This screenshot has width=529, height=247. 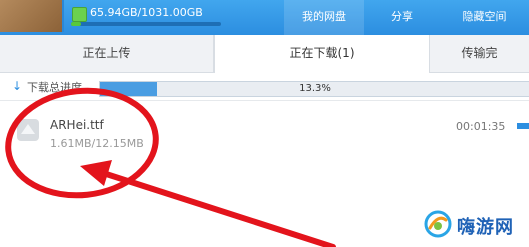 I want to click on total-progress-row: ↓ 下载总进度 13.3%, so click(x=264, y=87).